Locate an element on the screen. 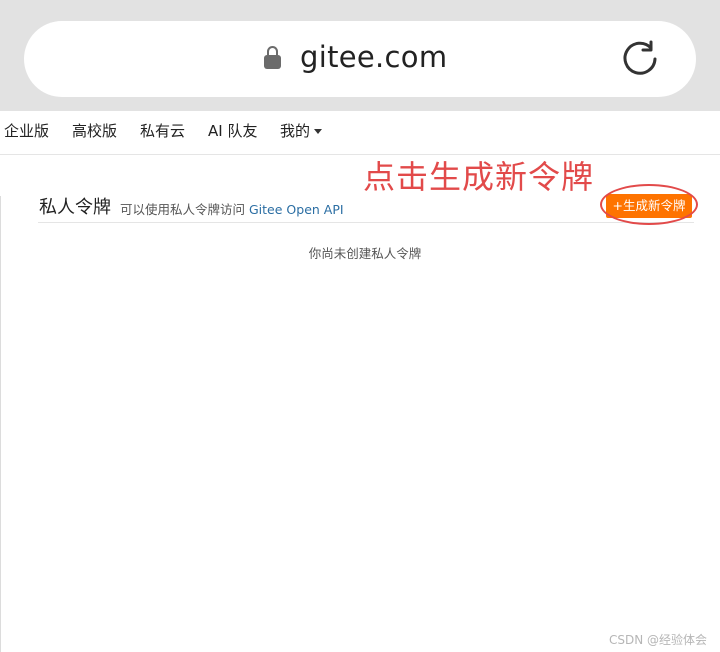 The image size is (720, 652). description-text: 可以使用私人令牌访问 is located at coordinates (183, 209).